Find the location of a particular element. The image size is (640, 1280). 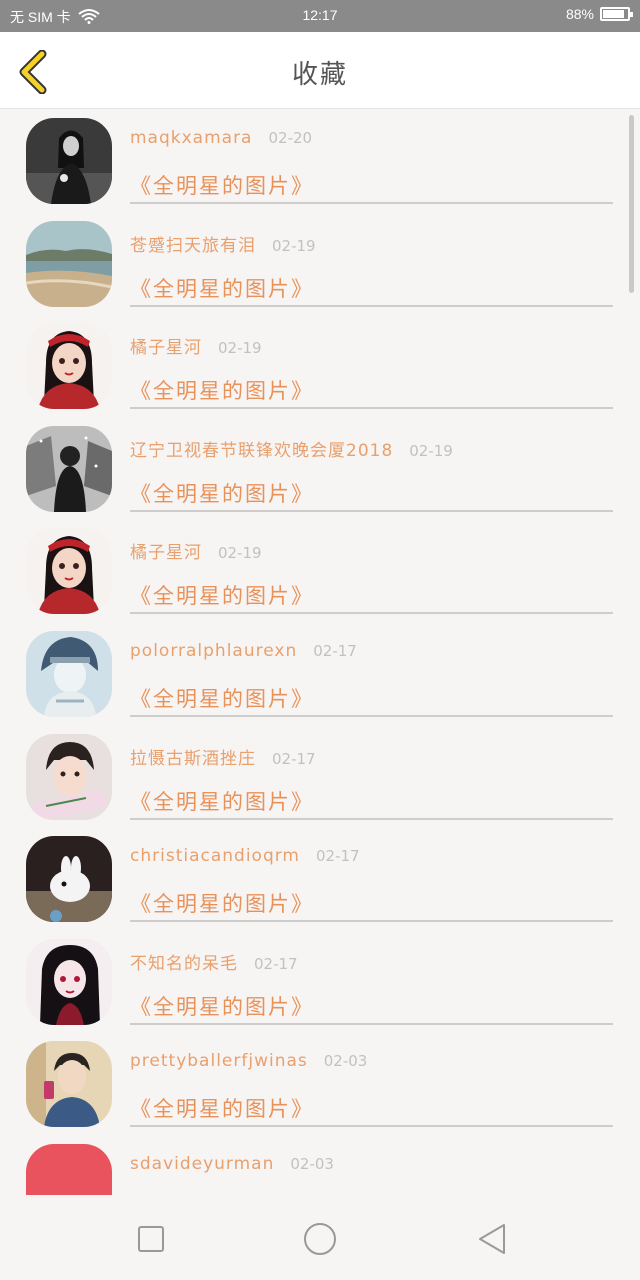

list-item: 拉慑古斯酒挫庄 02-17 《全明星的图片》 is located at coordinates (320, 777).